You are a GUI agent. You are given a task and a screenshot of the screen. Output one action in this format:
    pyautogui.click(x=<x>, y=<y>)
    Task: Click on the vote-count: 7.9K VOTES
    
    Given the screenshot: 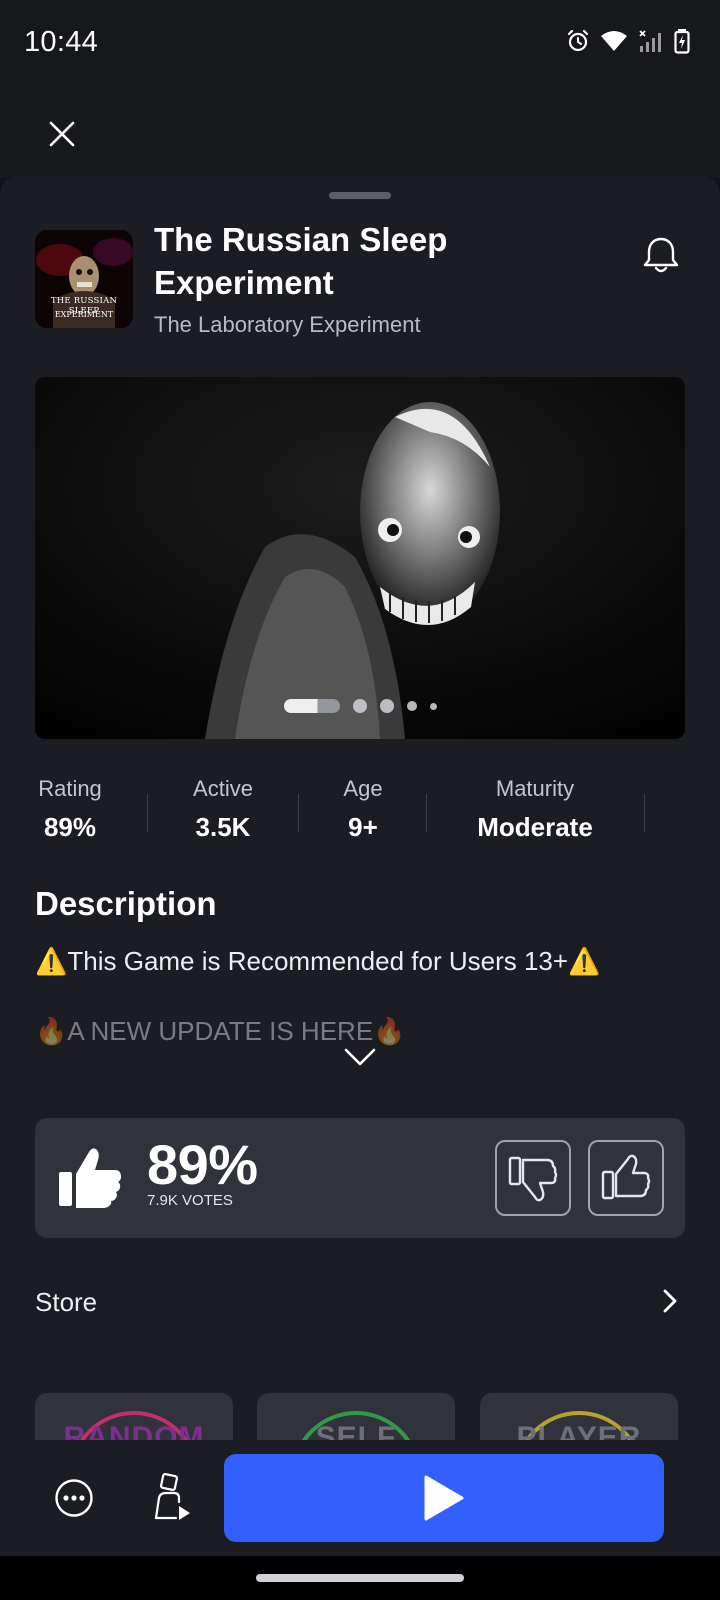 What is the action you would take?
    pyautogui.click(x=190, y=1200)
    